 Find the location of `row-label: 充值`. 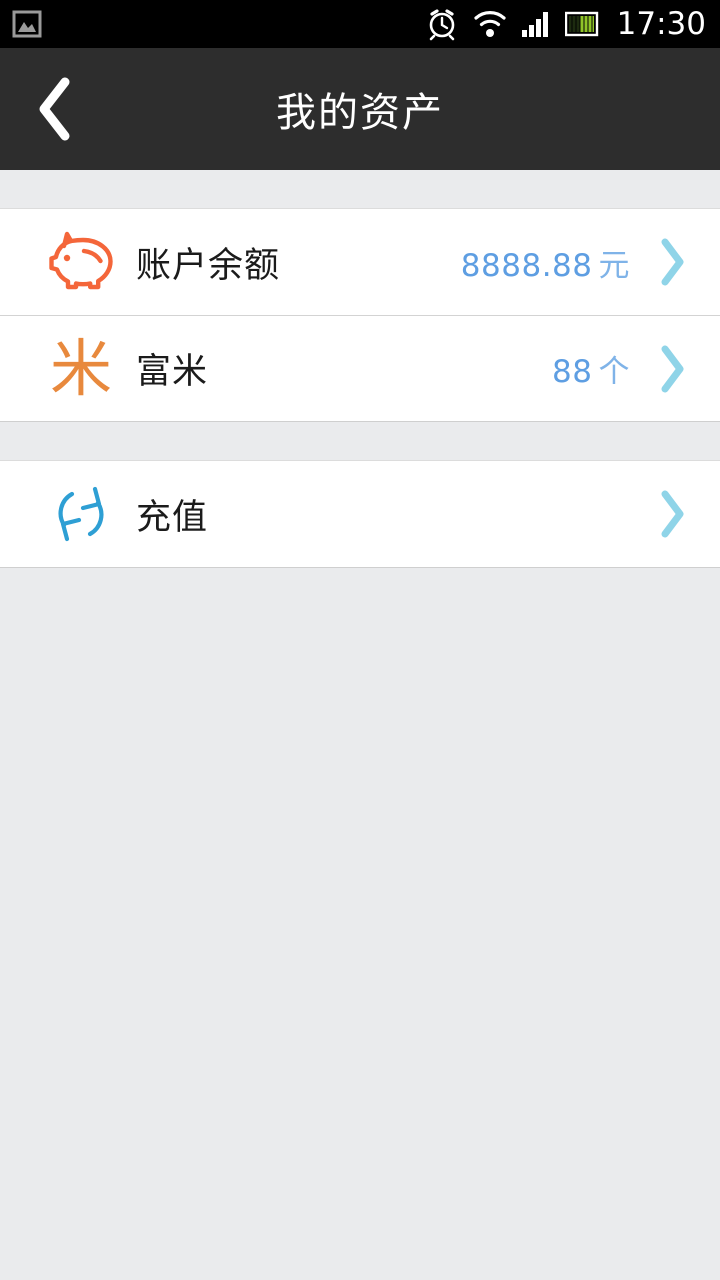

row-label: 充值 is located at coordinates (172, 517).